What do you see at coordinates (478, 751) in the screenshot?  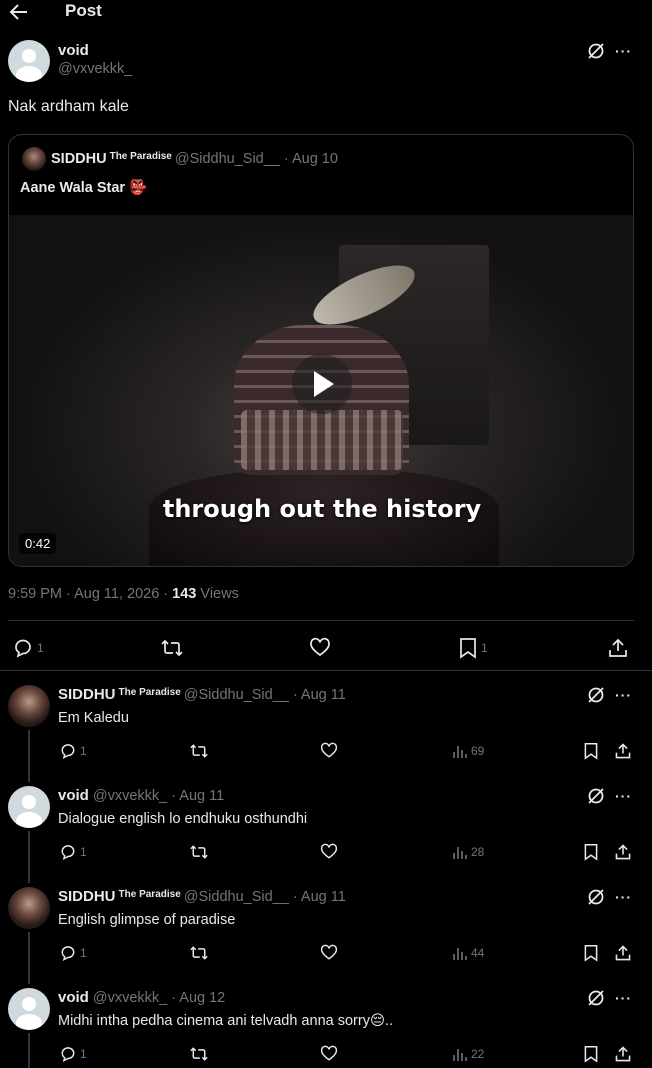 I see `views-count: 69` at bounding box center [478, 751].